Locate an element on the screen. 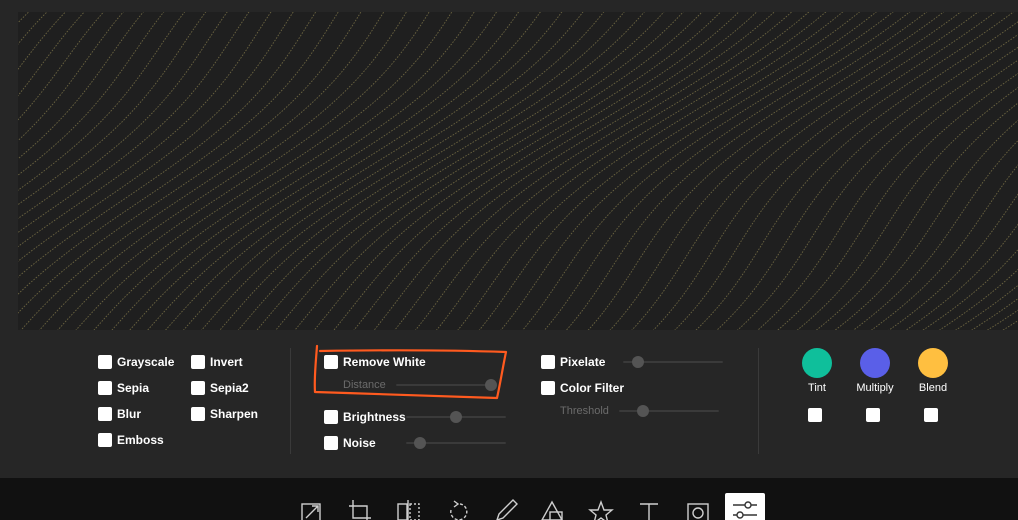 This screenshot has height=520, width=1018. noise-checkbox is located at coordinates (331, 443).